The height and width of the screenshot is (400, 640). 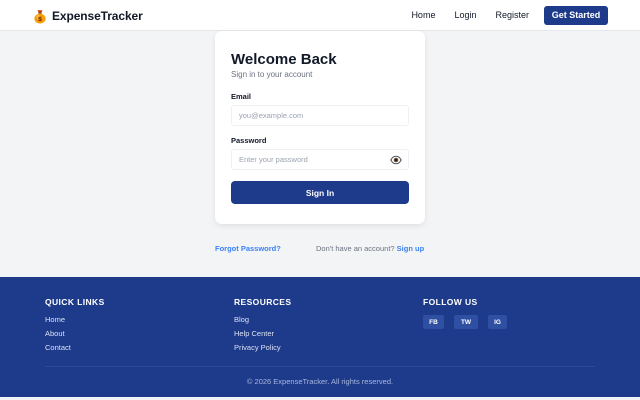 I want to click on twitter-button: TW, so click(x=466, y=322).